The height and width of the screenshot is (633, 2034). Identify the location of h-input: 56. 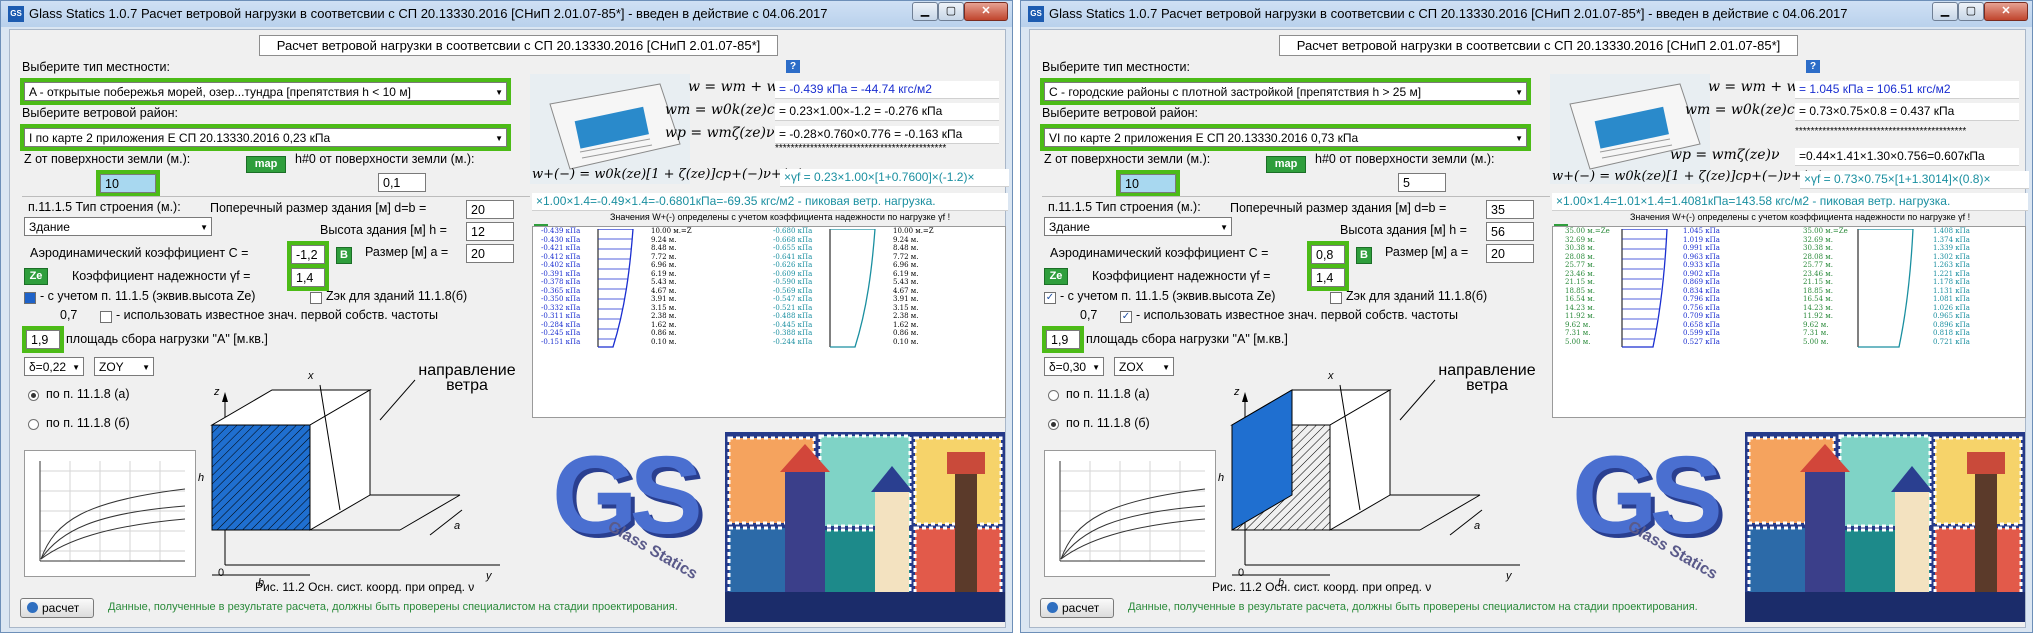
(1510, 231).